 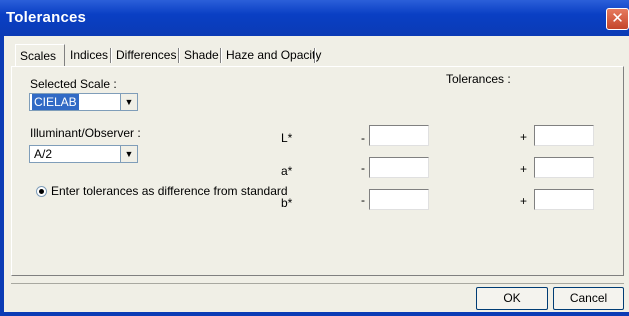 What do you see at coordinates (2, 176) in the screenshot?
I see `window-border-left` at bounding box center [2, 176].